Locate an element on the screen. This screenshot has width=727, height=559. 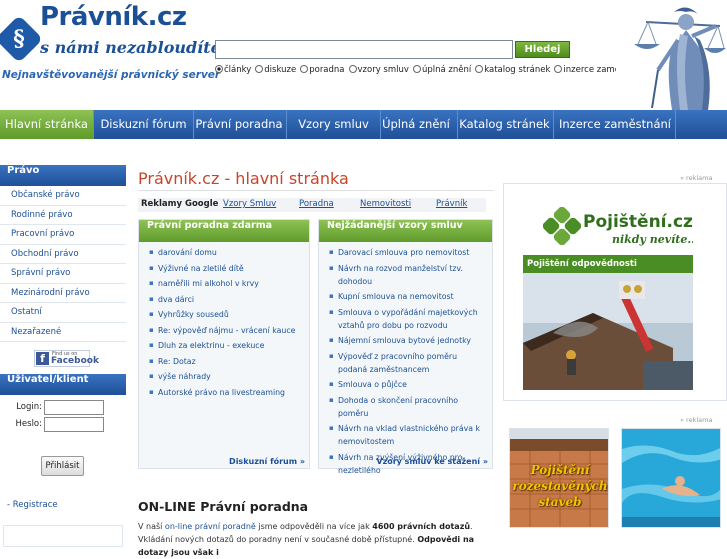
search-input is located at coordinates (364, 49).